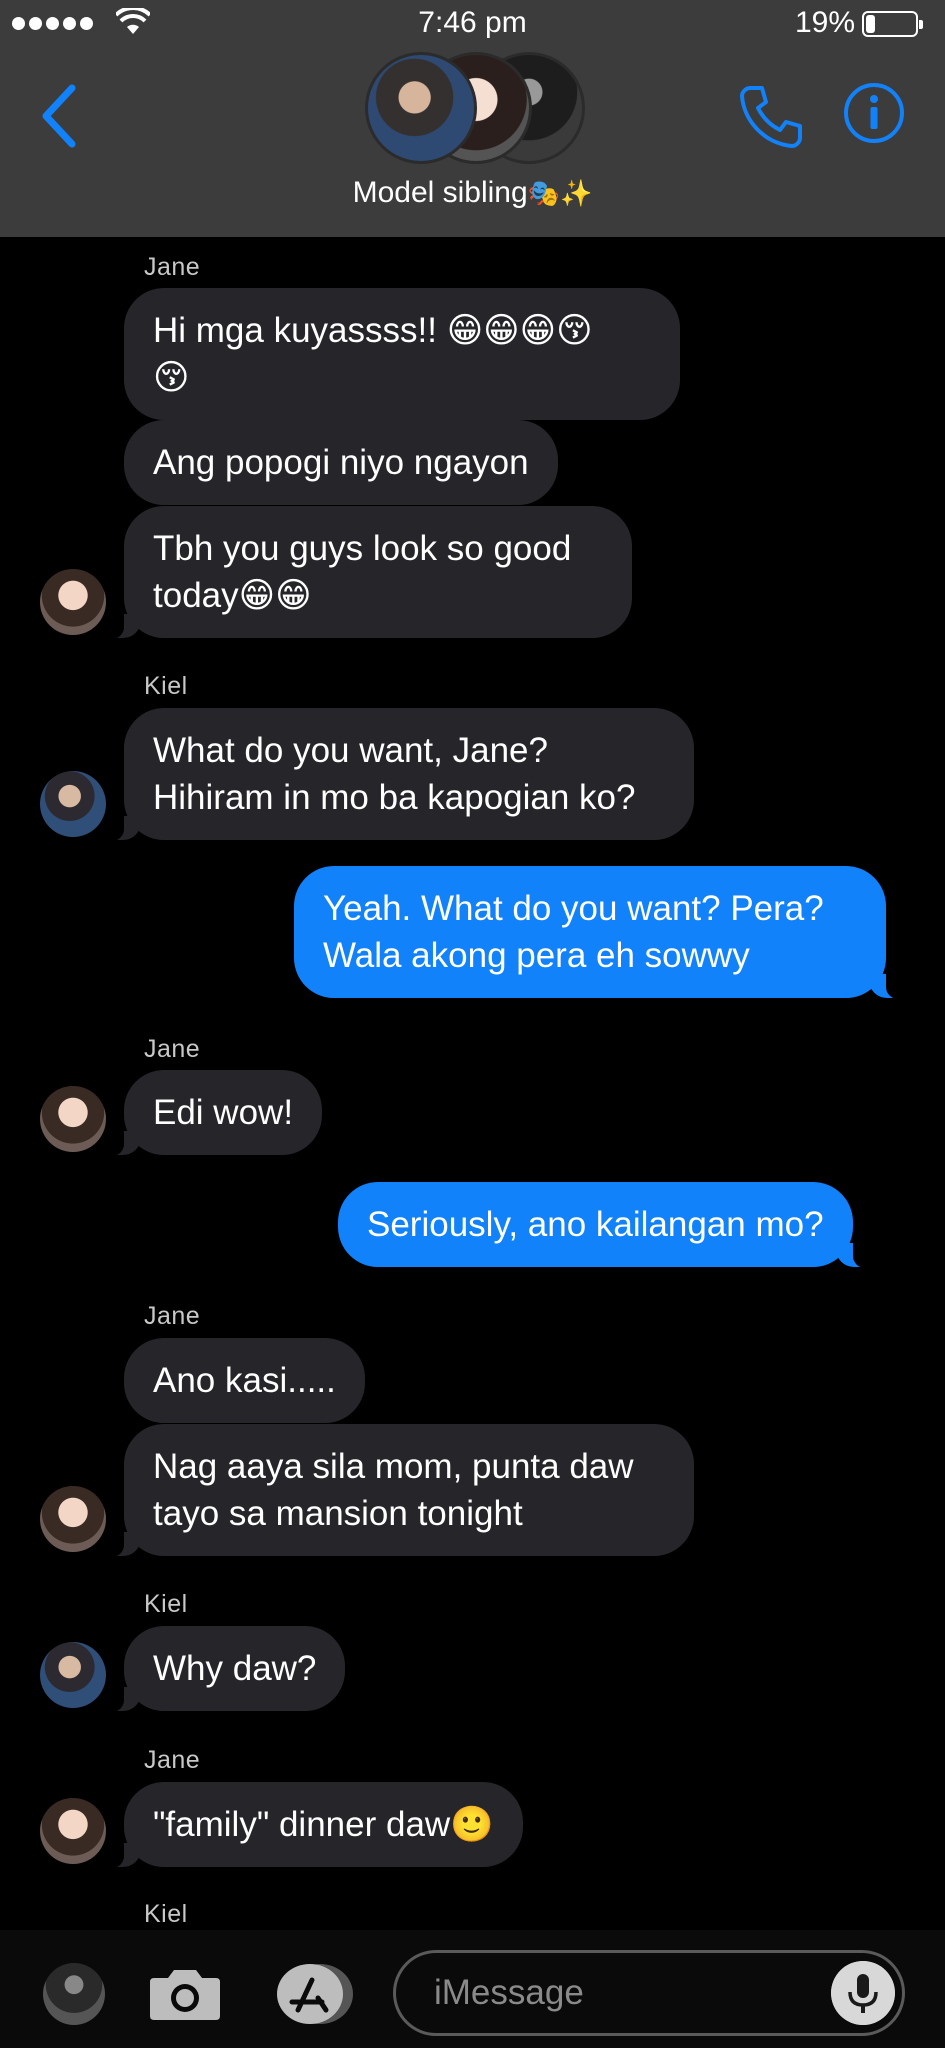 The height and width of the screenshot is (2048, 945). I want to click on message-line: today😁😁, so click(232, 595).